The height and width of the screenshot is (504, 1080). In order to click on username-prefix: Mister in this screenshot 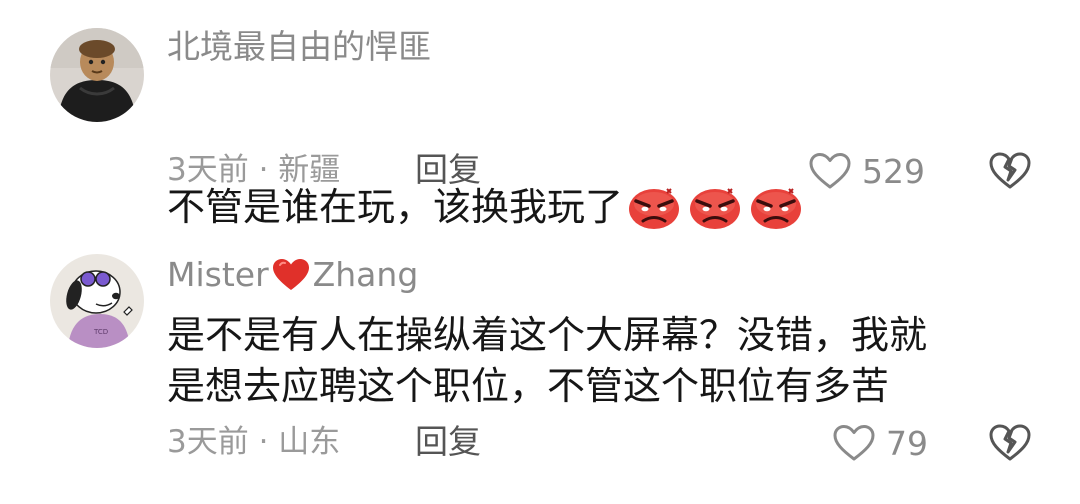, I will do `click(218, 274)`.